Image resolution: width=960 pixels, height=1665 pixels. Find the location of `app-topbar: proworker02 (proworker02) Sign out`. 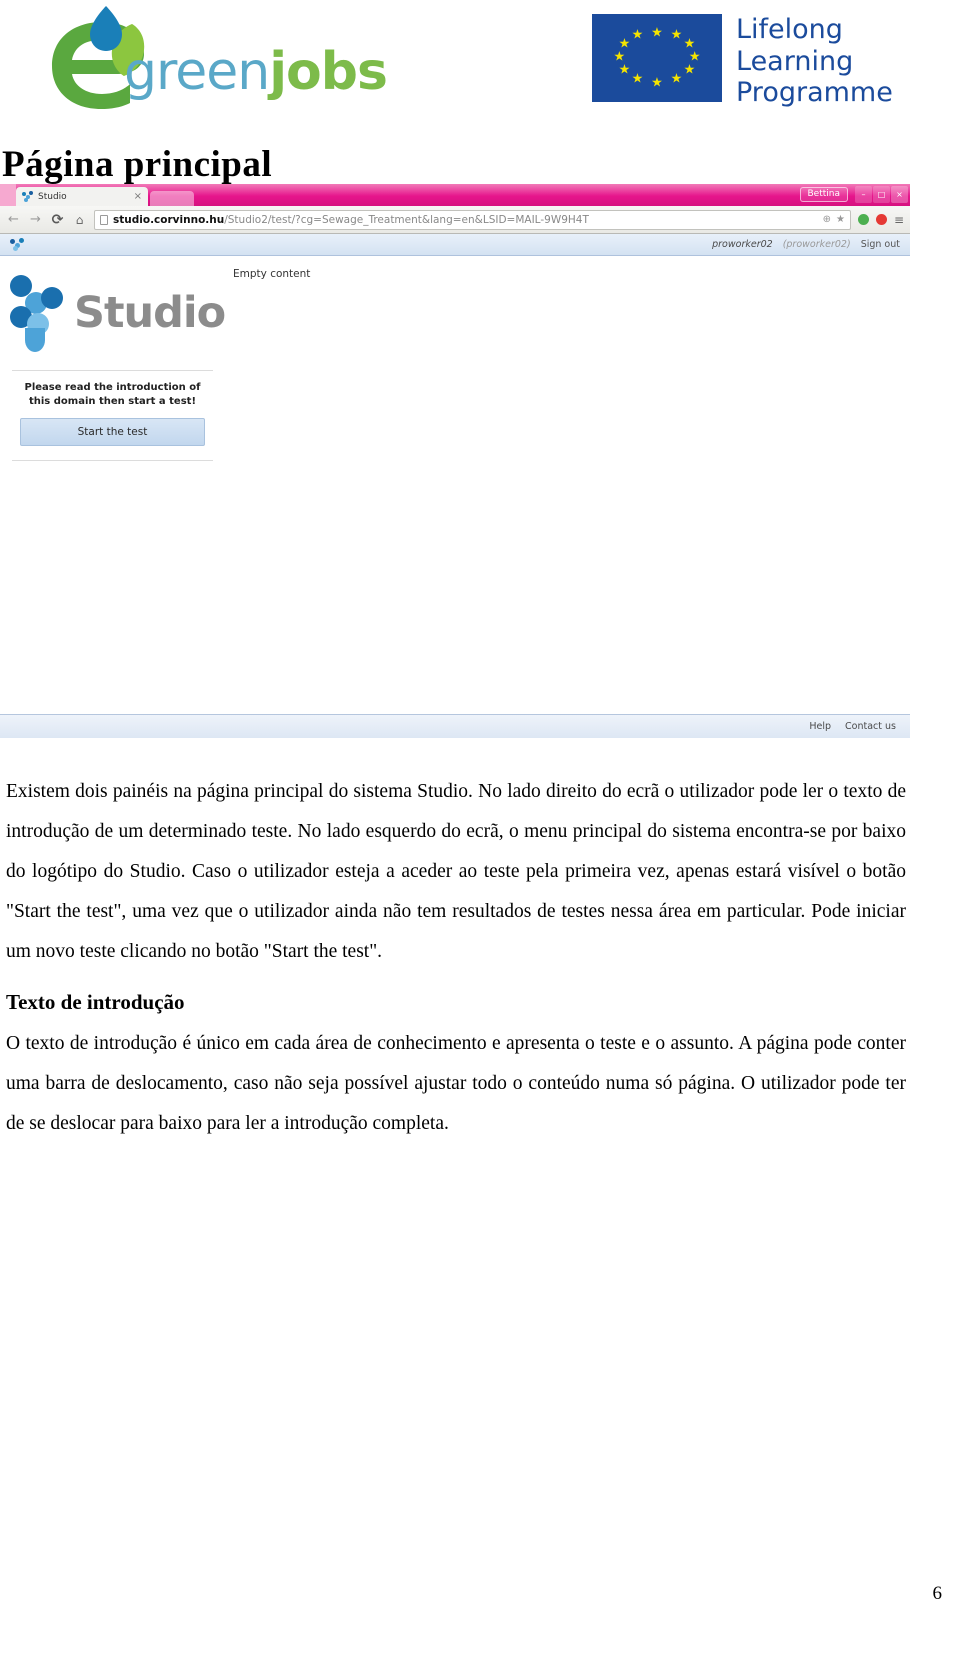

app-topbar: proworker02 (proworker02) Sign out is located at coordinates (455, 245).